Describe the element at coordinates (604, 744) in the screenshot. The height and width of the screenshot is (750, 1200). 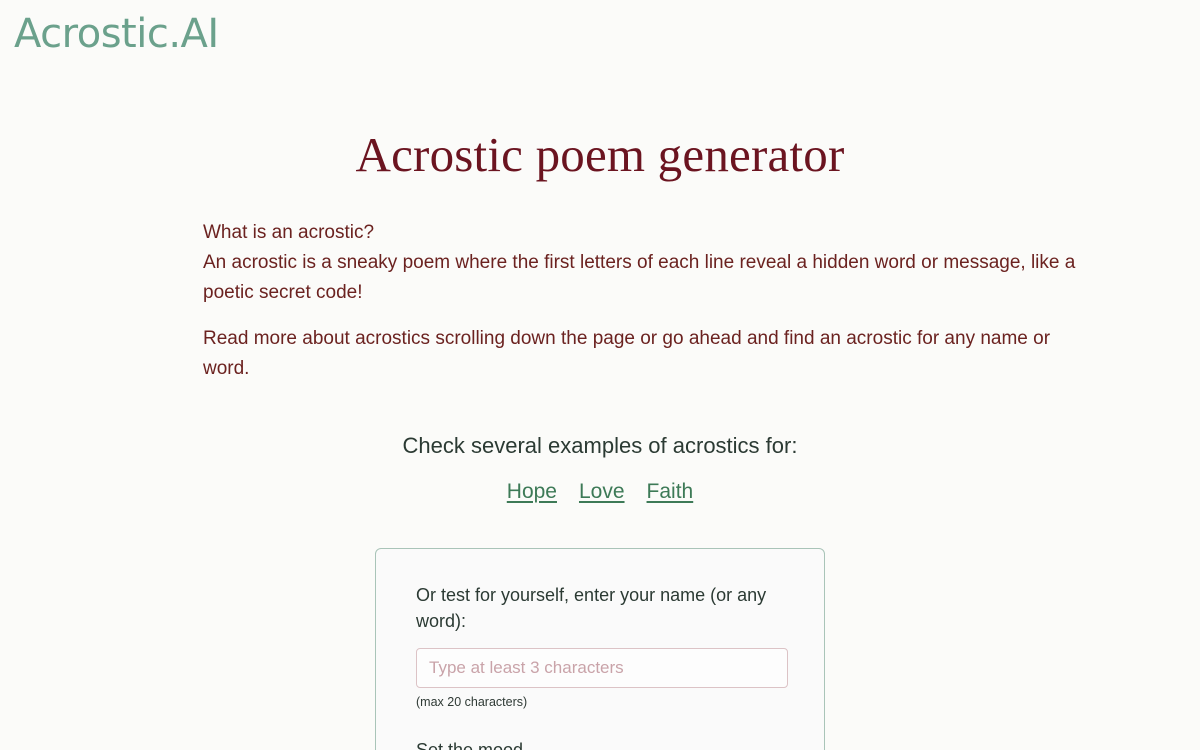
I see `mood-heading: Set the mood` at that location.